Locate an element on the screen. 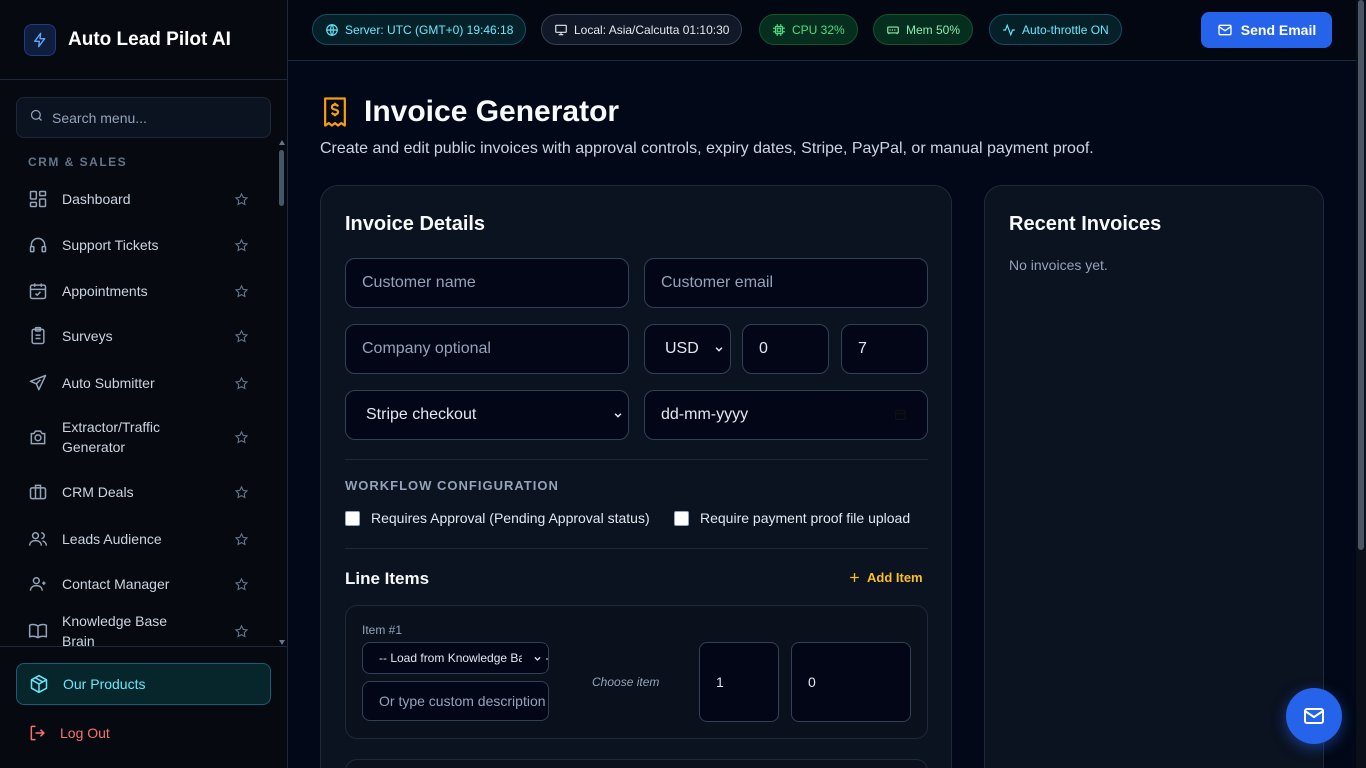  recent-invoices-empty: No invoices yet. is located at coordinates (1058, 265).